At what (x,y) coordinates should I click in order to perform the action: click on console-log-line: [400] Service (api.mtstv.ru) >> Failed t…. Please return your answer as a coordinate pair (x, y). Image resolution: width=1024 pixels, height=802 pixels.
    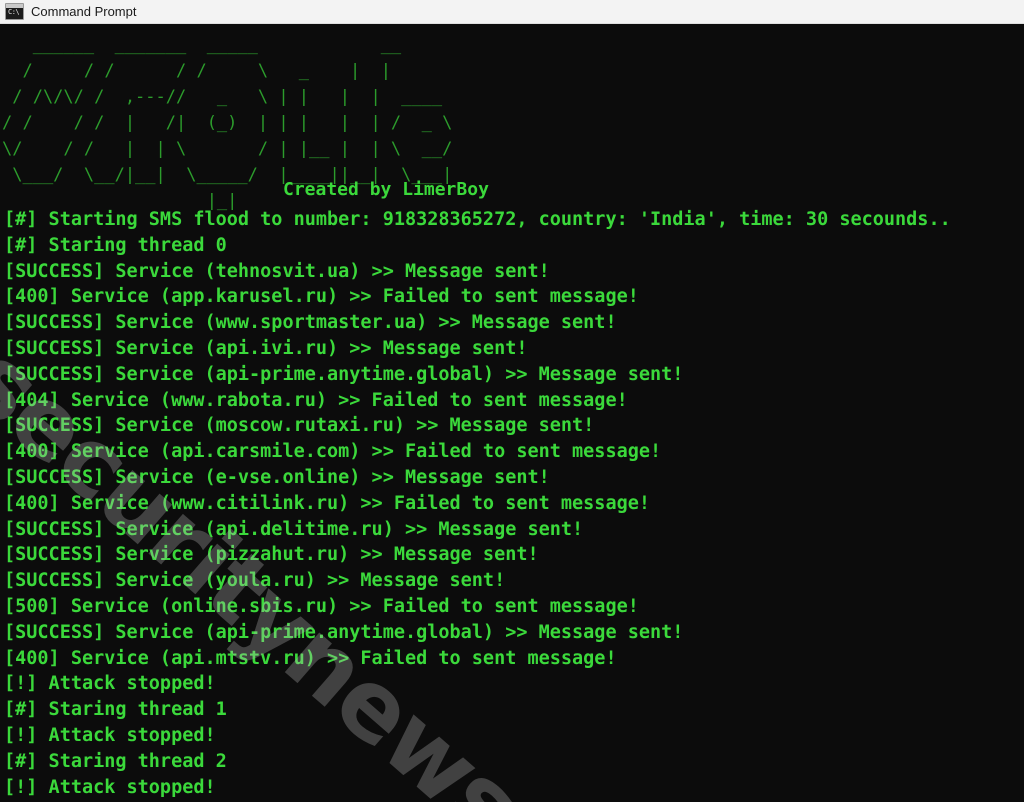
    Looking at the image, I should click on (310, 658).